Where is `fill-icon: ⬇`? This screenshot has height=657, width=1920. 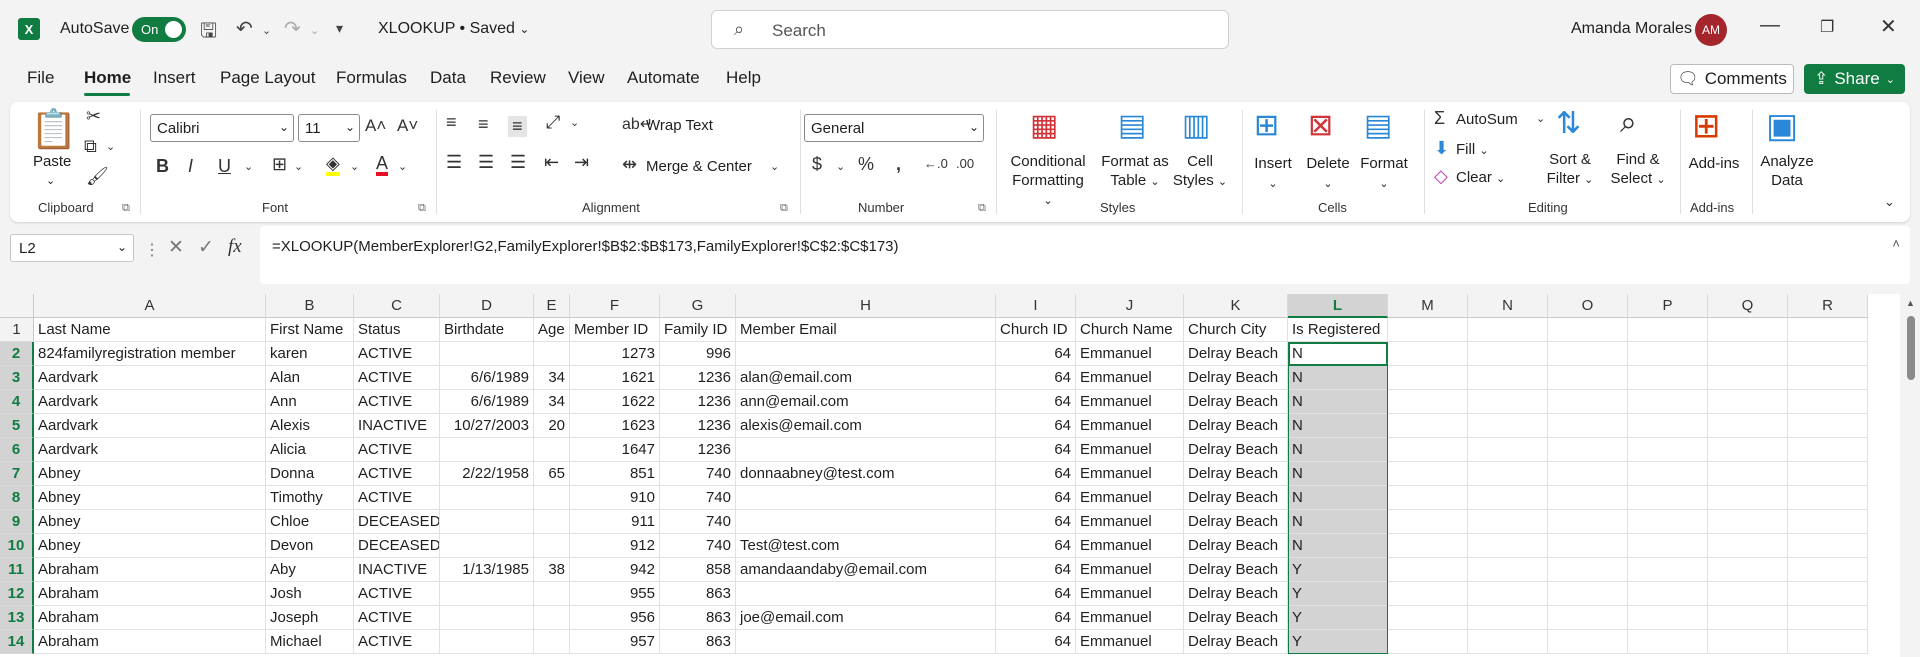 fill-icon: ⬇ is located at coordinates (1441, 148).